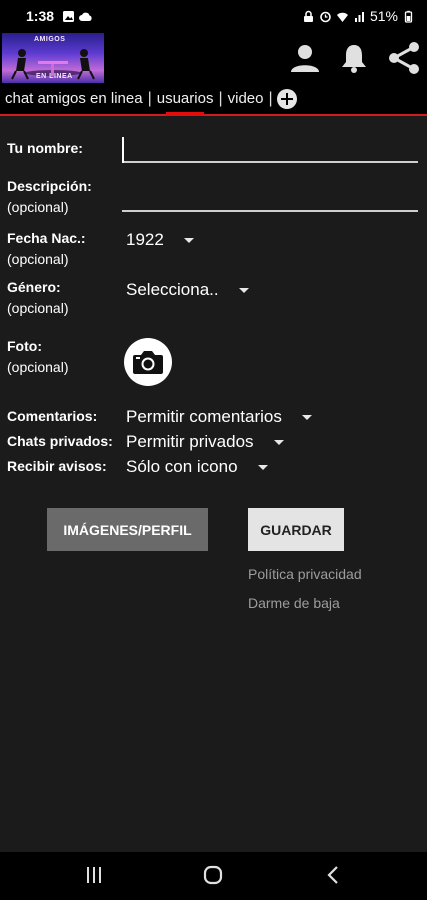 Image resolution: width=427 pixels, height=900 pixels. Describe the element at coordinates (296, 529) in the screenshot. I see `save-button: GUARDAR` at that location.